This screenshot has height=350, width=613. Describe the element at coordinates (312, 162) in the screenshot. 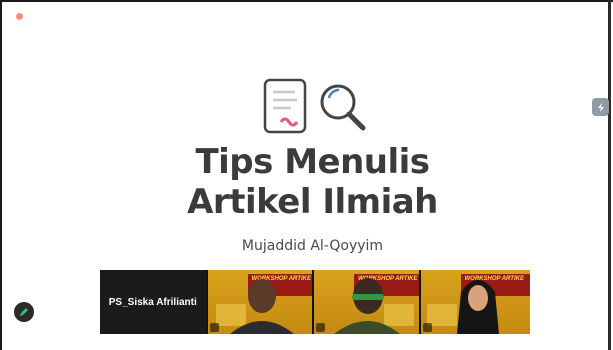

I see `slide-title-line-1: Tips Menulis` at that location.